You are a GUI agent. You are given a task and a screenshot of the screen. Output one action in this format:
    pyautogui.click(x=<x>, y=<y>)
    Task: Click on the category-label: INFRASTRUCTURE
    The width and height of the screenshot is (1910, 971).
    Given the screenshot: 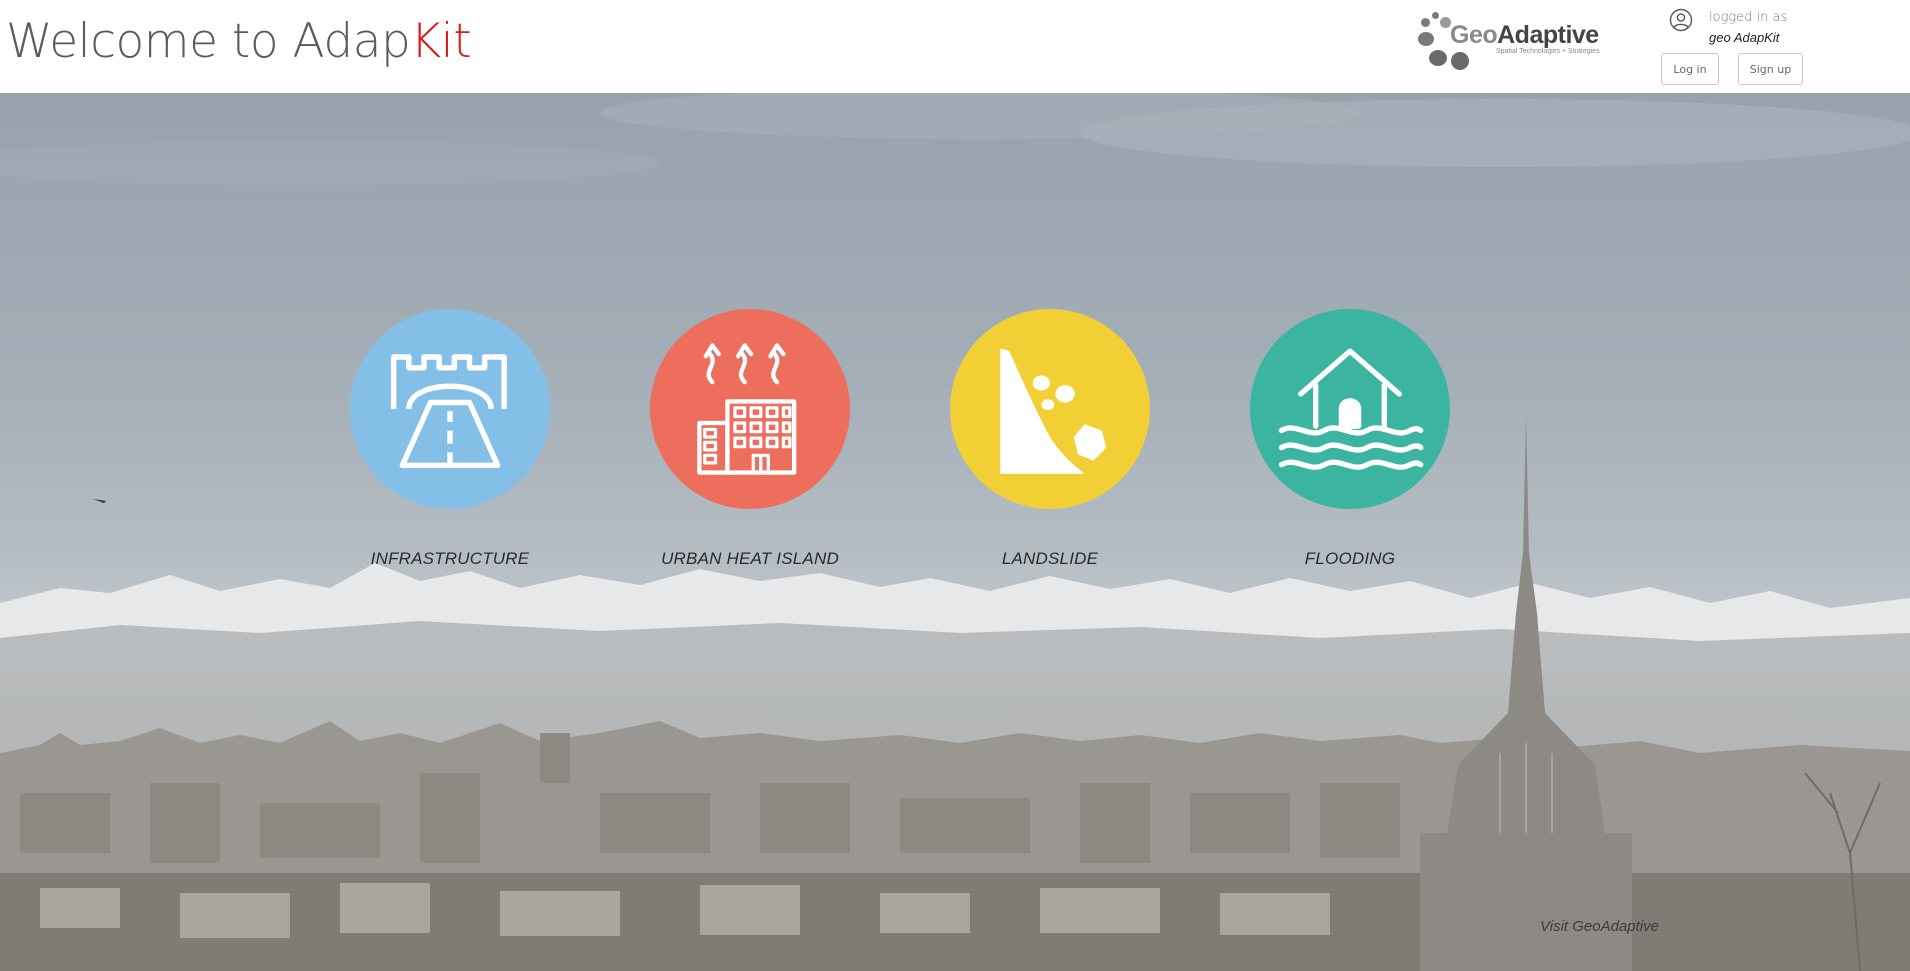 What is the action you would take?
    pyautogui.click(x=450, y=559)
    